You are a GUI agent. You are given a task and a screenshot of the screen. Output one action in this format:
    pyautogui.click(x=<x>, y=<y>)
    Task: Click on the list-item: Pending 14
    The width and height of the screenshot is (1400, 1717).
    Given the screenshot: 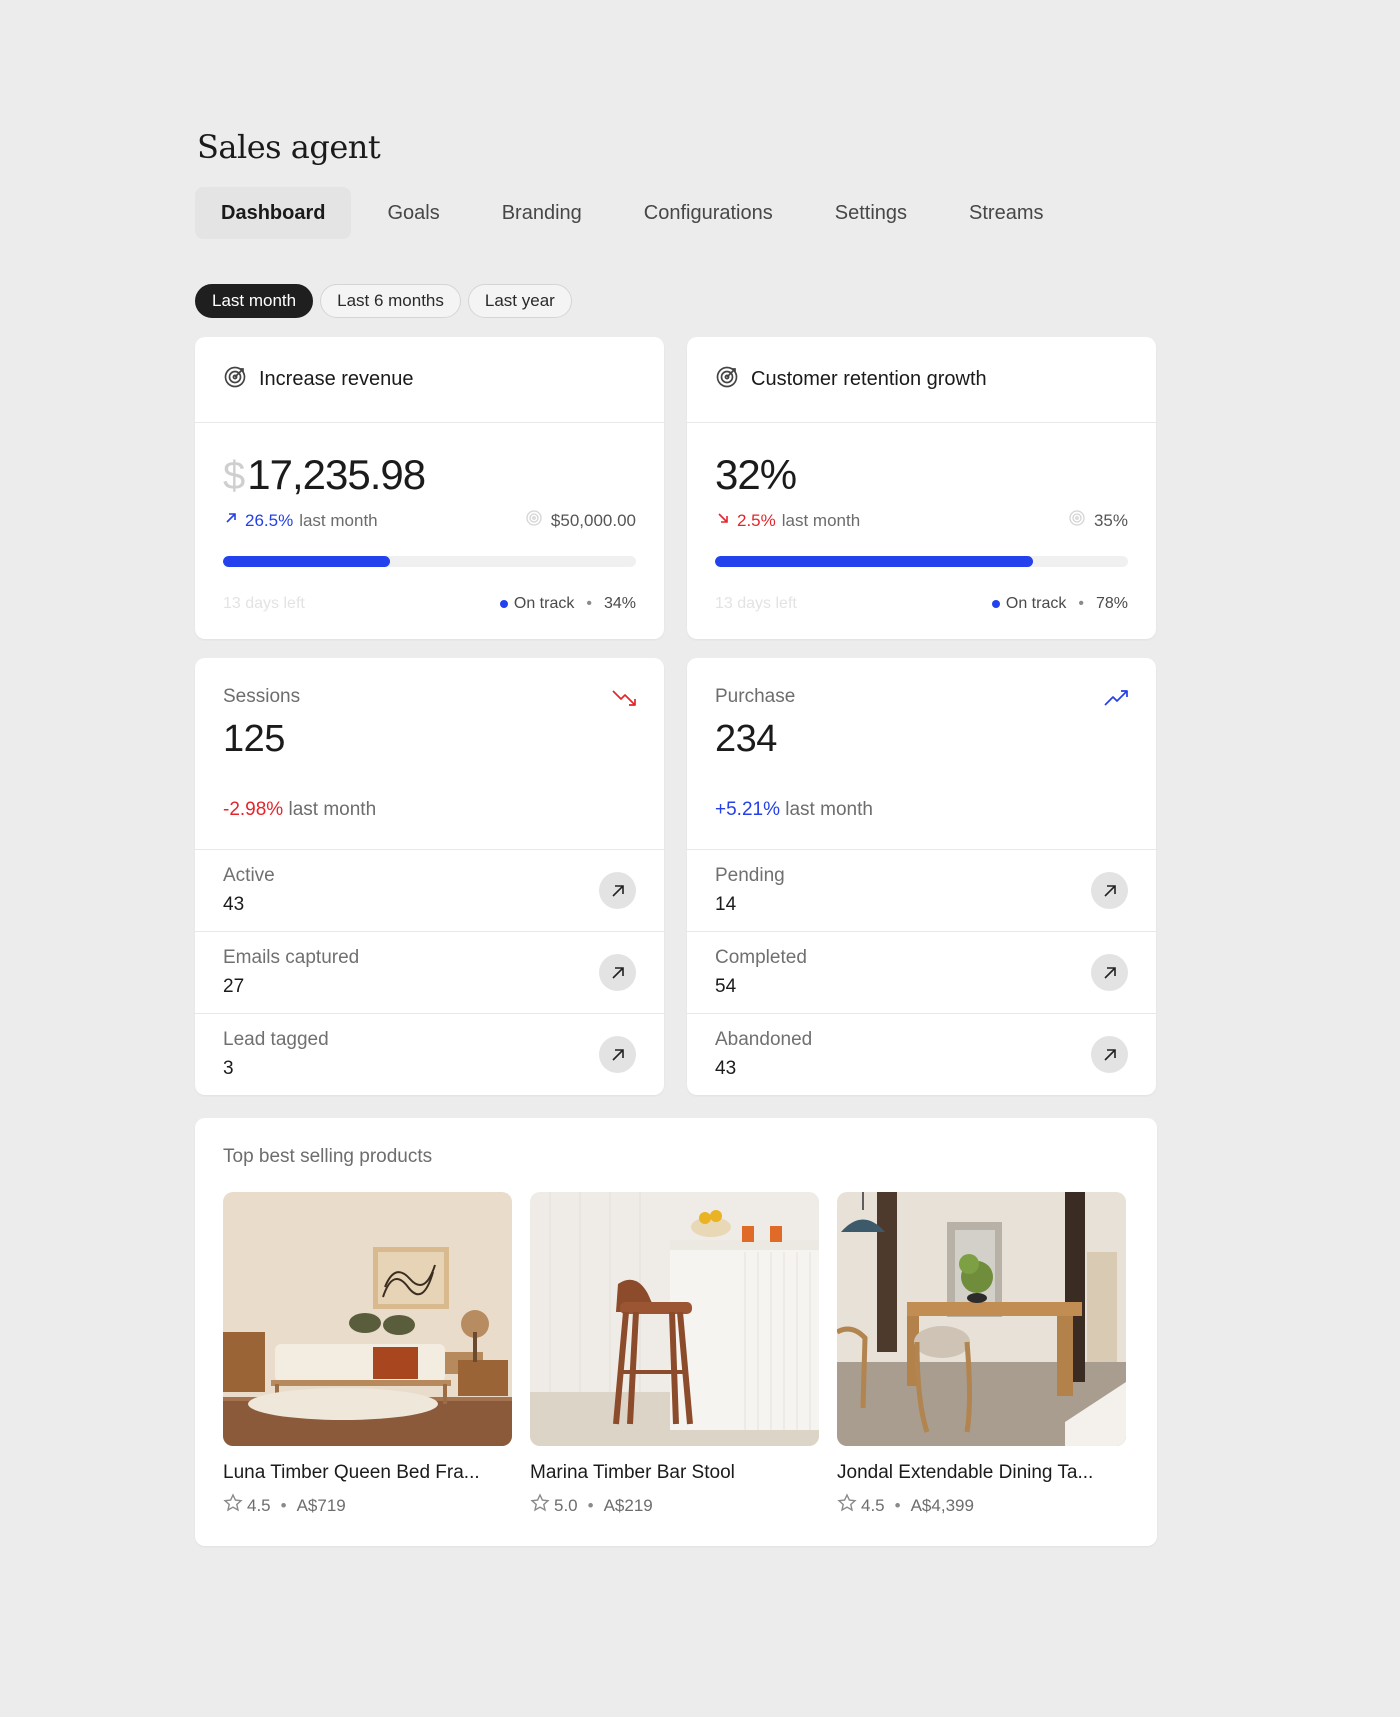 What is the action you would take?
    pyautogui.click(x=921, y=891)
    